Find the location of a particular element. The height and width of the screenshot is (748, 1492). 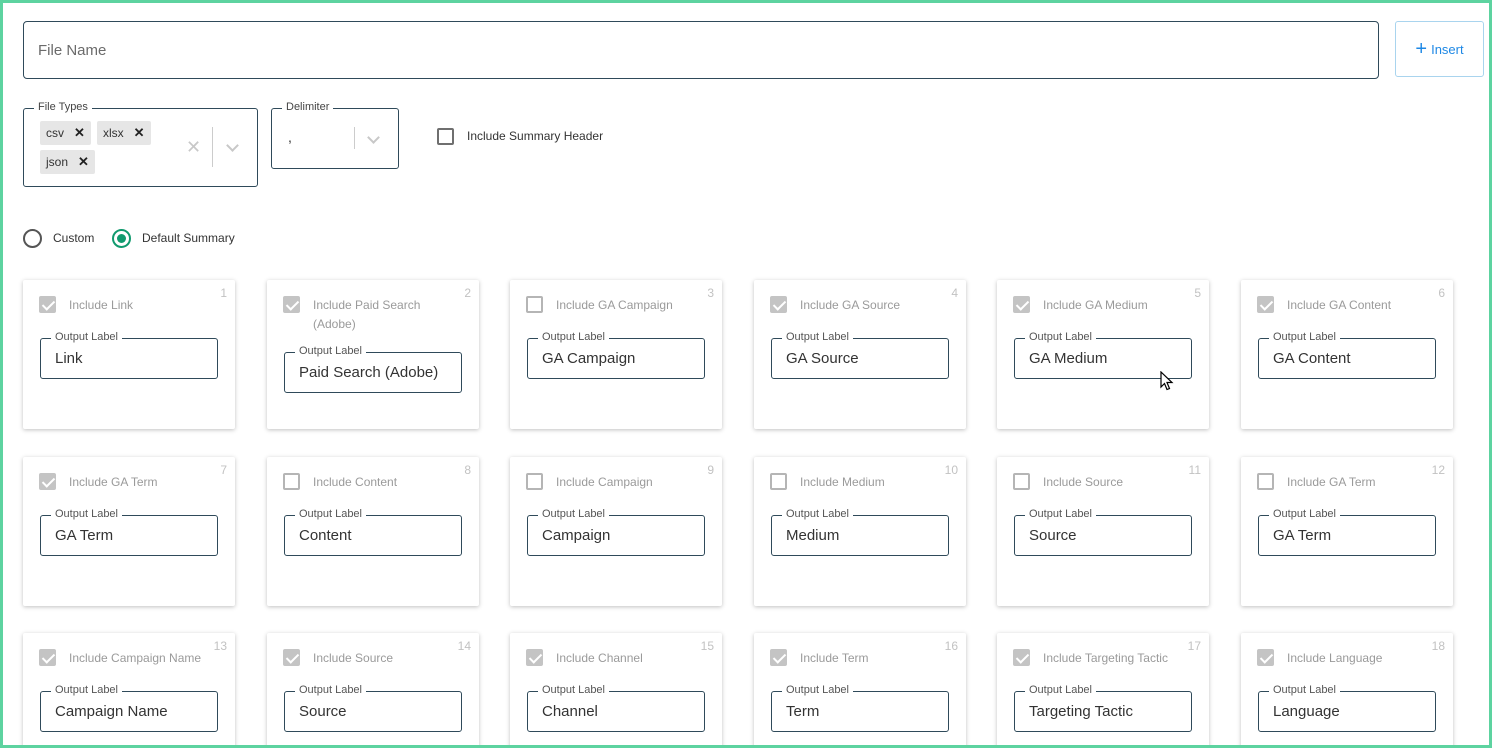

output-label-value: Link is located at coordinates (69, 358).